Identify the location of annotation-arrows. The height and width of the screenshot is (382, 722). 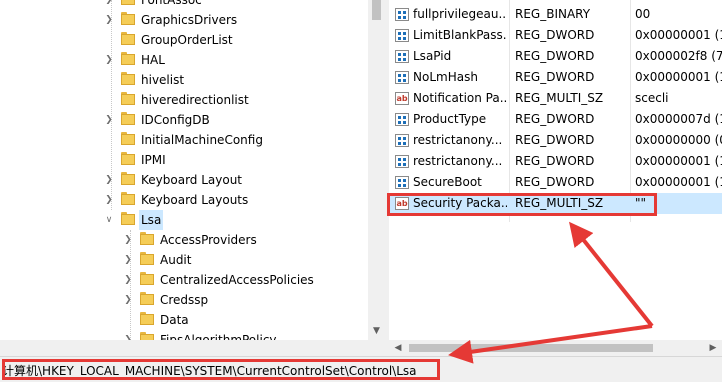
(551, 292).